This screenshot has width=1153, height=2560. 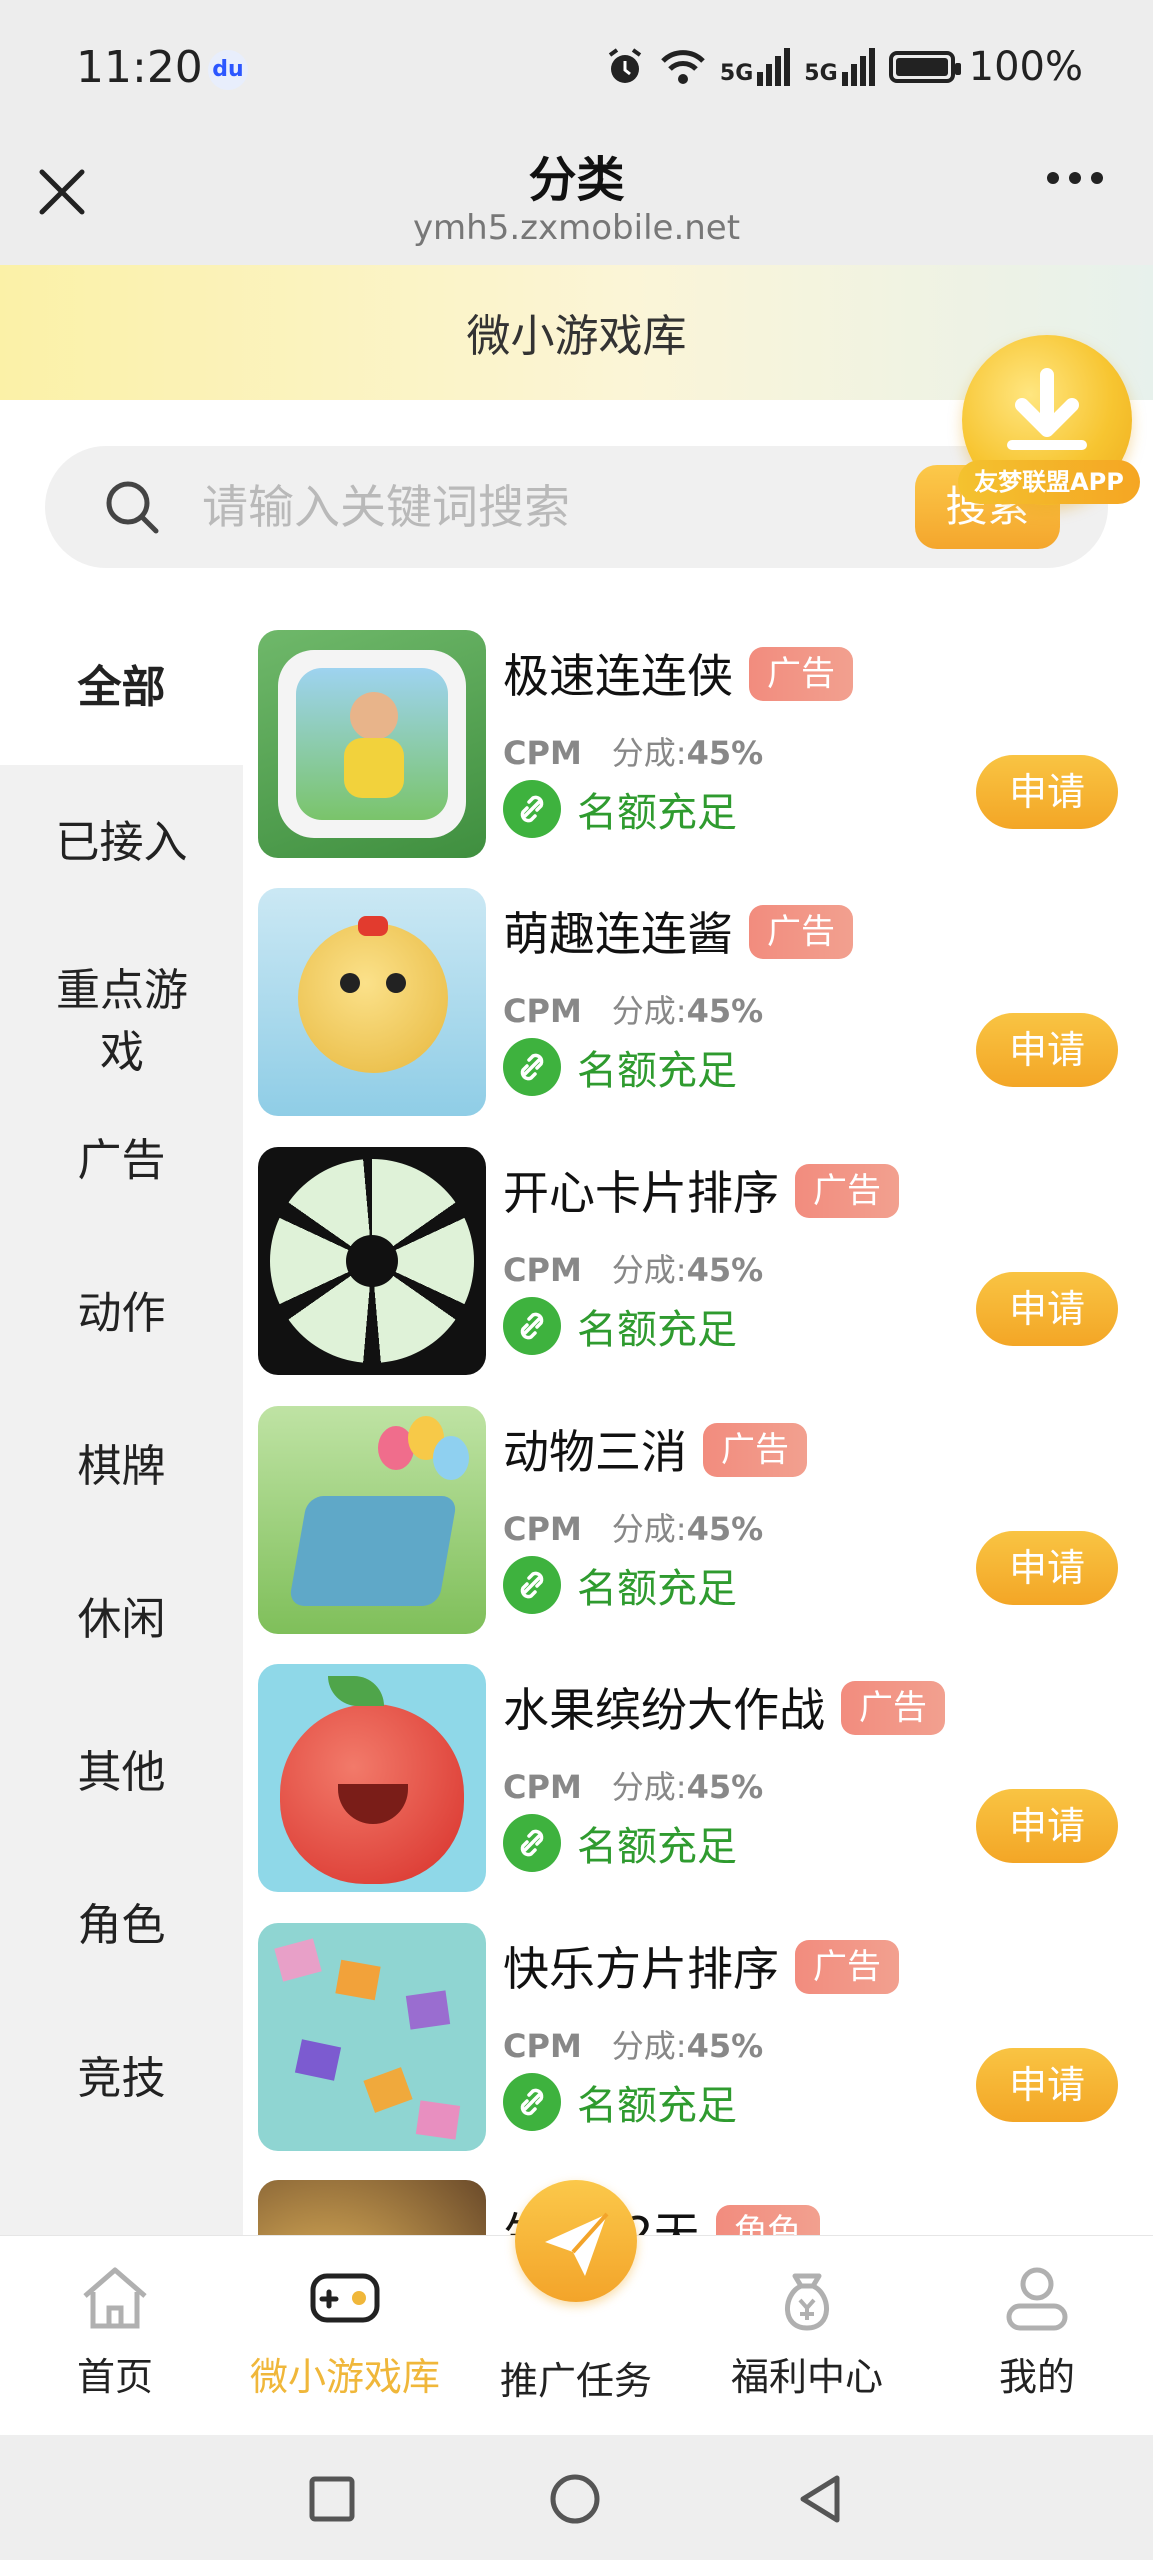 What do you see at coordinates (228, 70) in the screenshot?
I see `baidu-icon: du` at bounding box center [228, 70].